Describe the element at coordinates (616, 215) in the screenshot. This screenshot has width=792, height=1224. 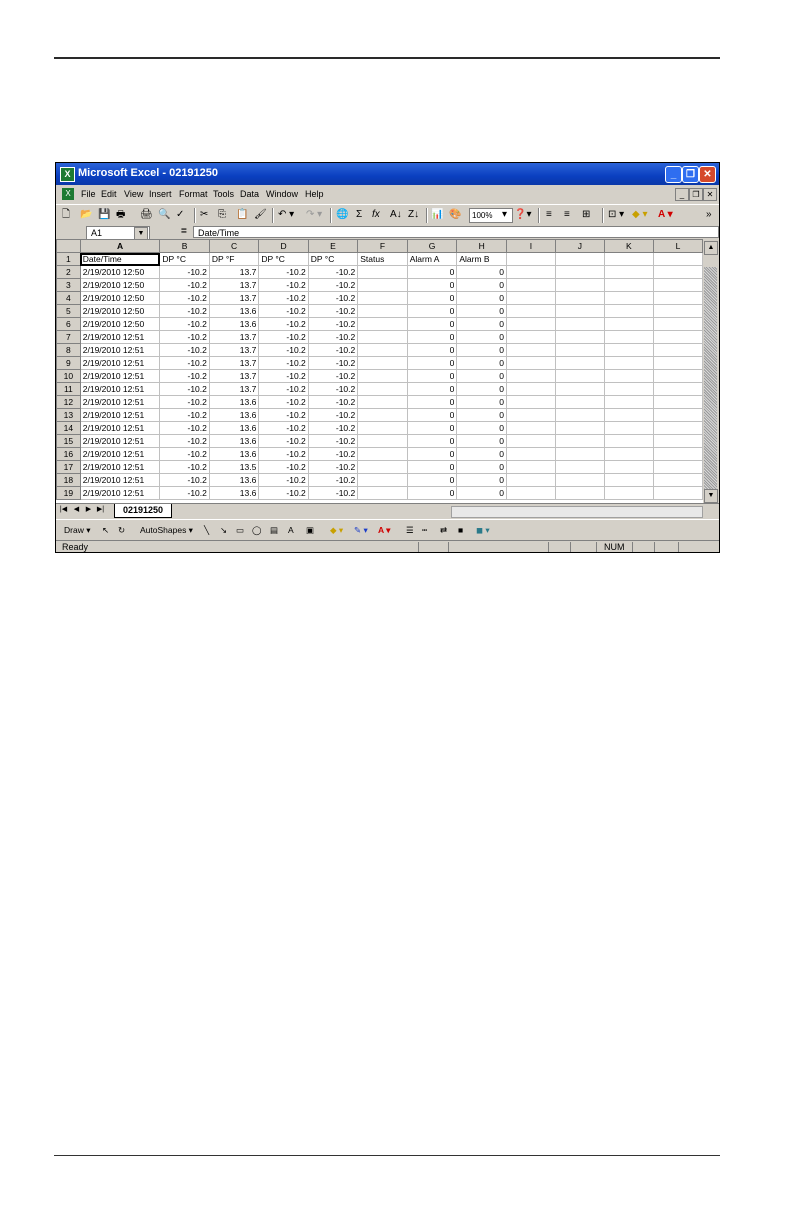
I see `borders-icon: ⊡ ▾` at that location.